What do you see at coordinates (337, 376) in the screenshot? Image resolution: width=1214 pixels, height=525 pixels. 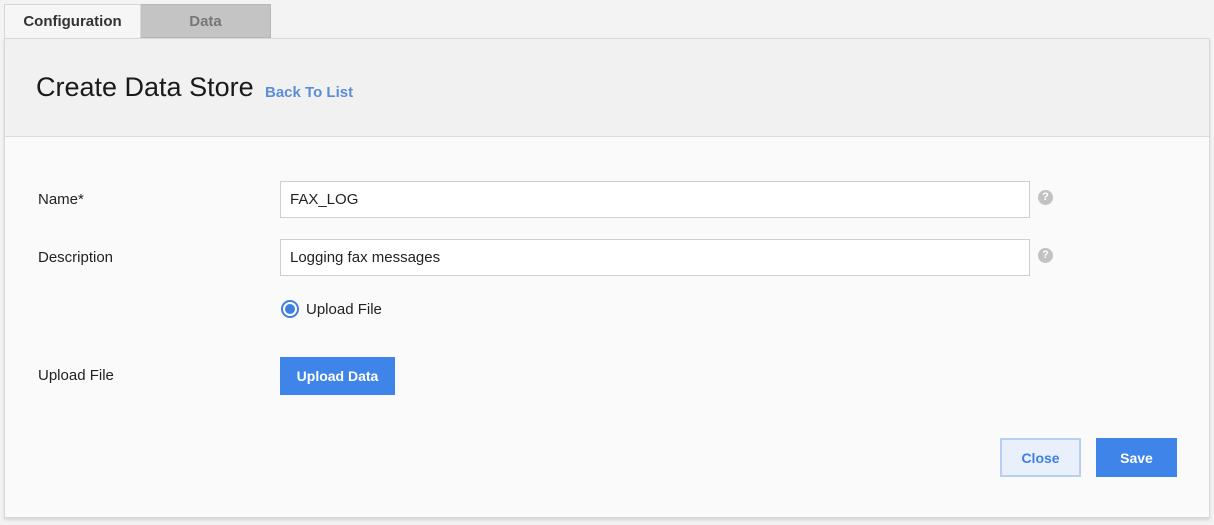 I see `upload-data-button: Upload Data` at bounding box center [337, 376].